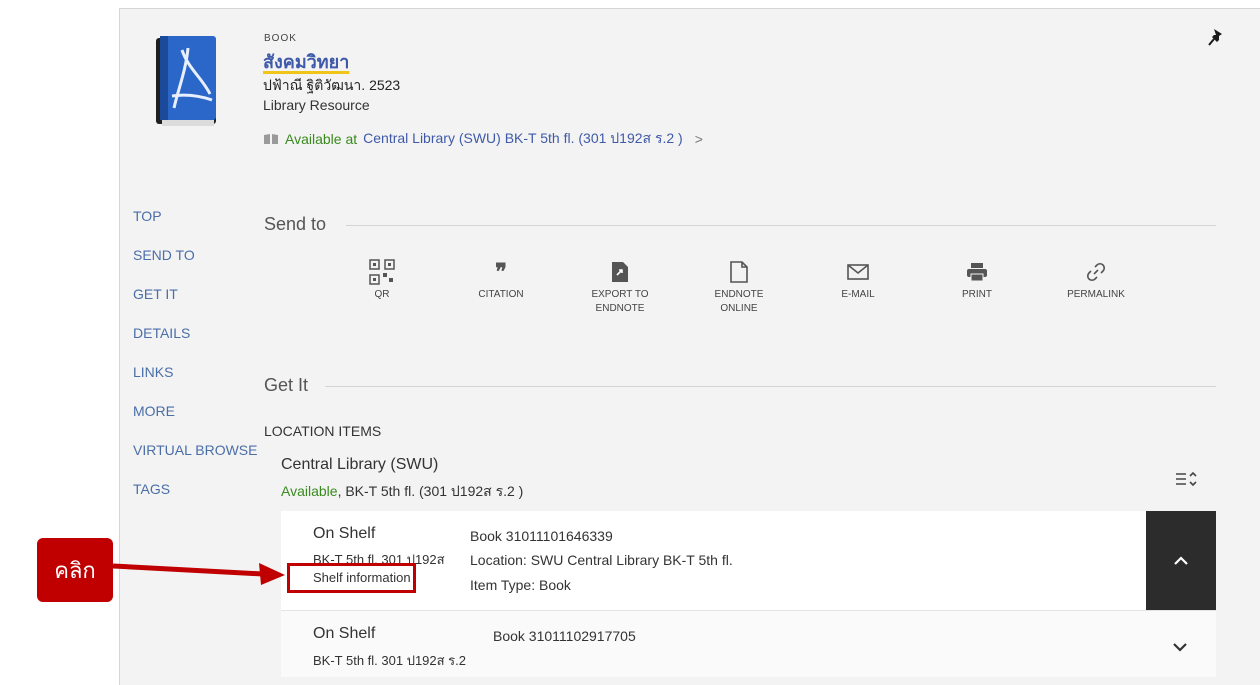 The width and height of the screenshot is (1260, 685). Describe the element at coordinates (186, 81) in the screenshot. I see `book-cover-icon` at that location.